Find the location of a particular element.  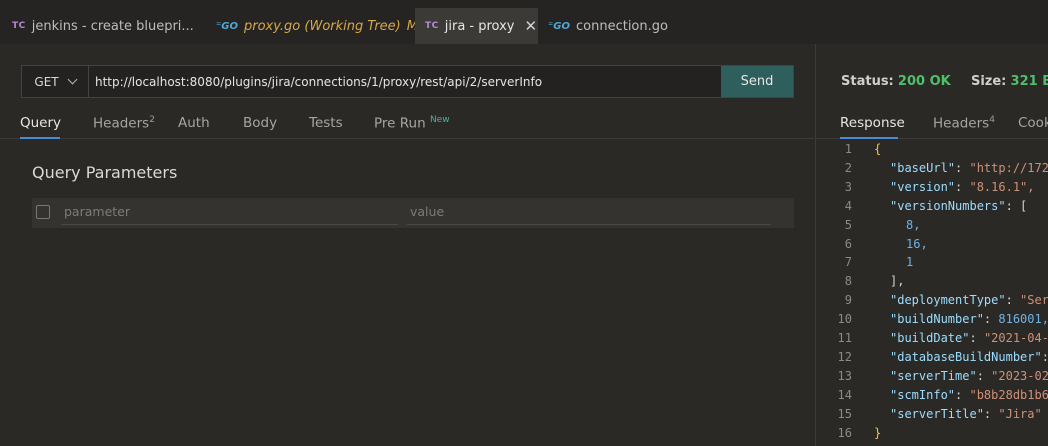

json-token: 1 is located at coordinates (910, 262).